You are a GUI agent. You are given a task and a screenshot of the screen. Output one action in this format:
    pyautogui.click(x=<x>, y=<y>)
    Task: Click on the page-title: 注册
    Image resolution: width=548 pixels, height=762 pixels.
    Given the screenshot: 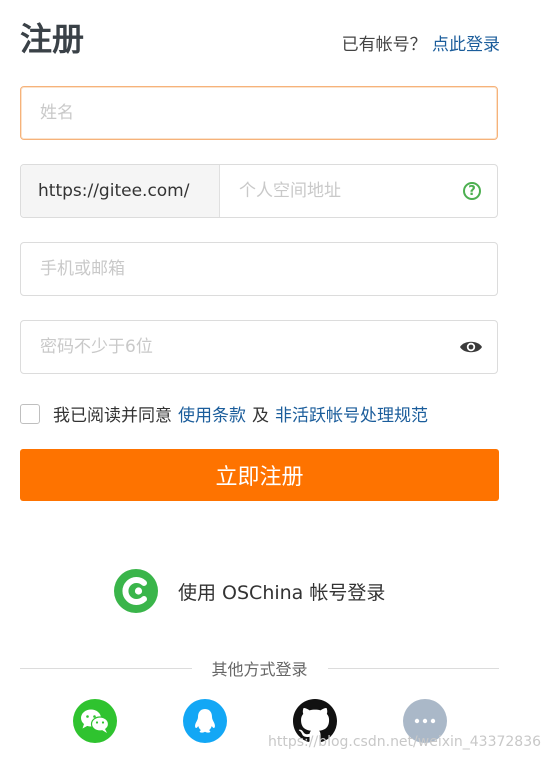 What is the action you would take?
    pyautogui.click(x=52, y=39)
    